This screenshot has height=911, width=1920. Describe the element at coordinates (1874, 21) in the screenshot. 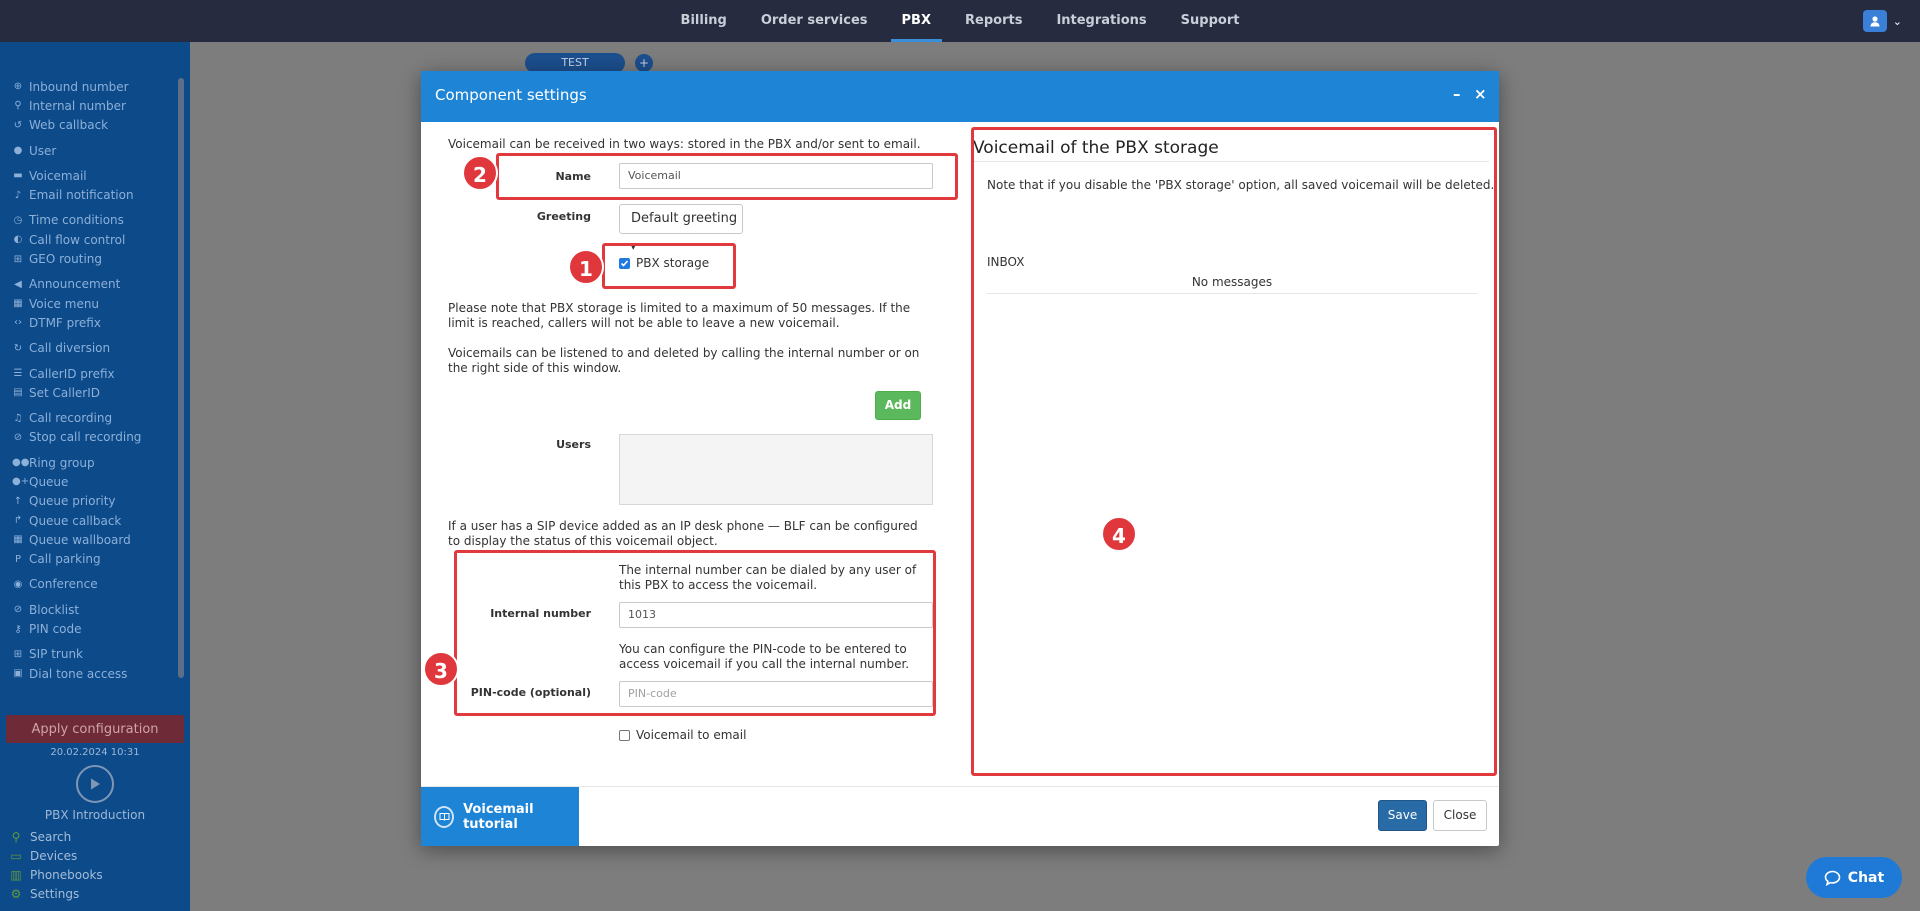

I see `user-avatar-icon` at that location.